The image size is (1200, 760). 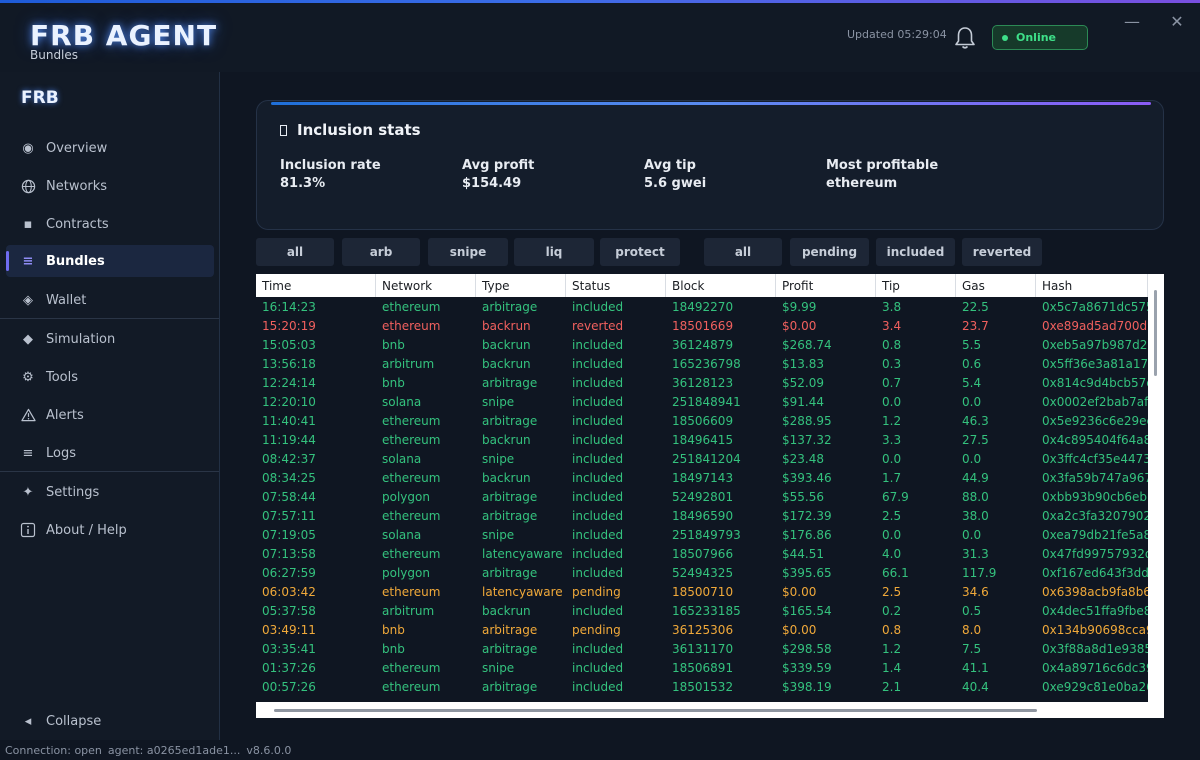 What do you see at coordinates (510, 686) in the screenshot?
I see `table-cell-type: arbitrage` at bounding box center [510, 686].